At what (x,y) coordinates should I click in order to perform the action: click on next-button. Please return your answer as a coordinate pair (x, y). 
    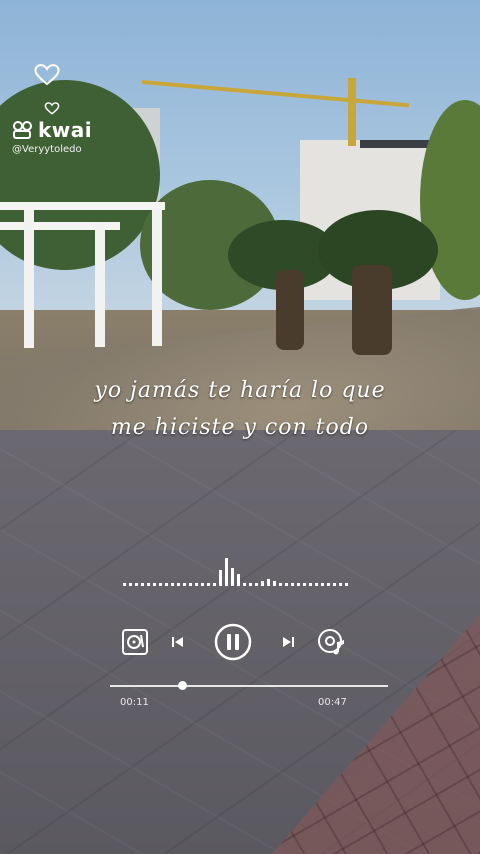
    Looking at the image, I should click on (288, 642).